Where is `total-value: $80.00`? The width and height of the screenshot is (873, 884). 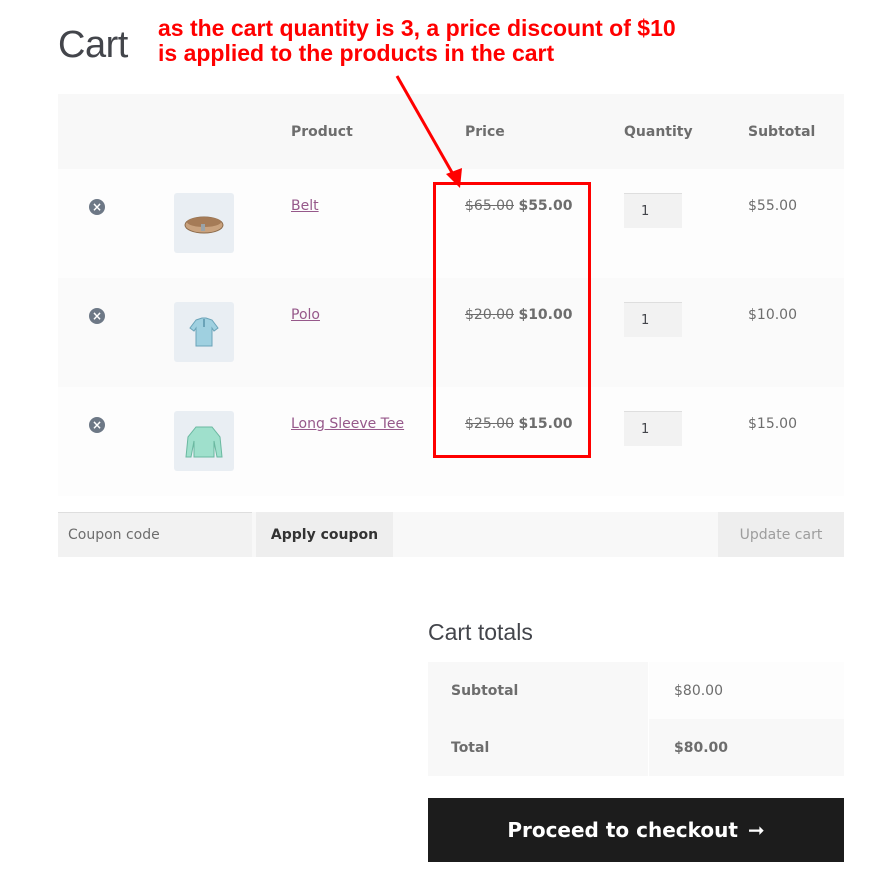 total-value: $80.00 is located at coordinates (746, 747).